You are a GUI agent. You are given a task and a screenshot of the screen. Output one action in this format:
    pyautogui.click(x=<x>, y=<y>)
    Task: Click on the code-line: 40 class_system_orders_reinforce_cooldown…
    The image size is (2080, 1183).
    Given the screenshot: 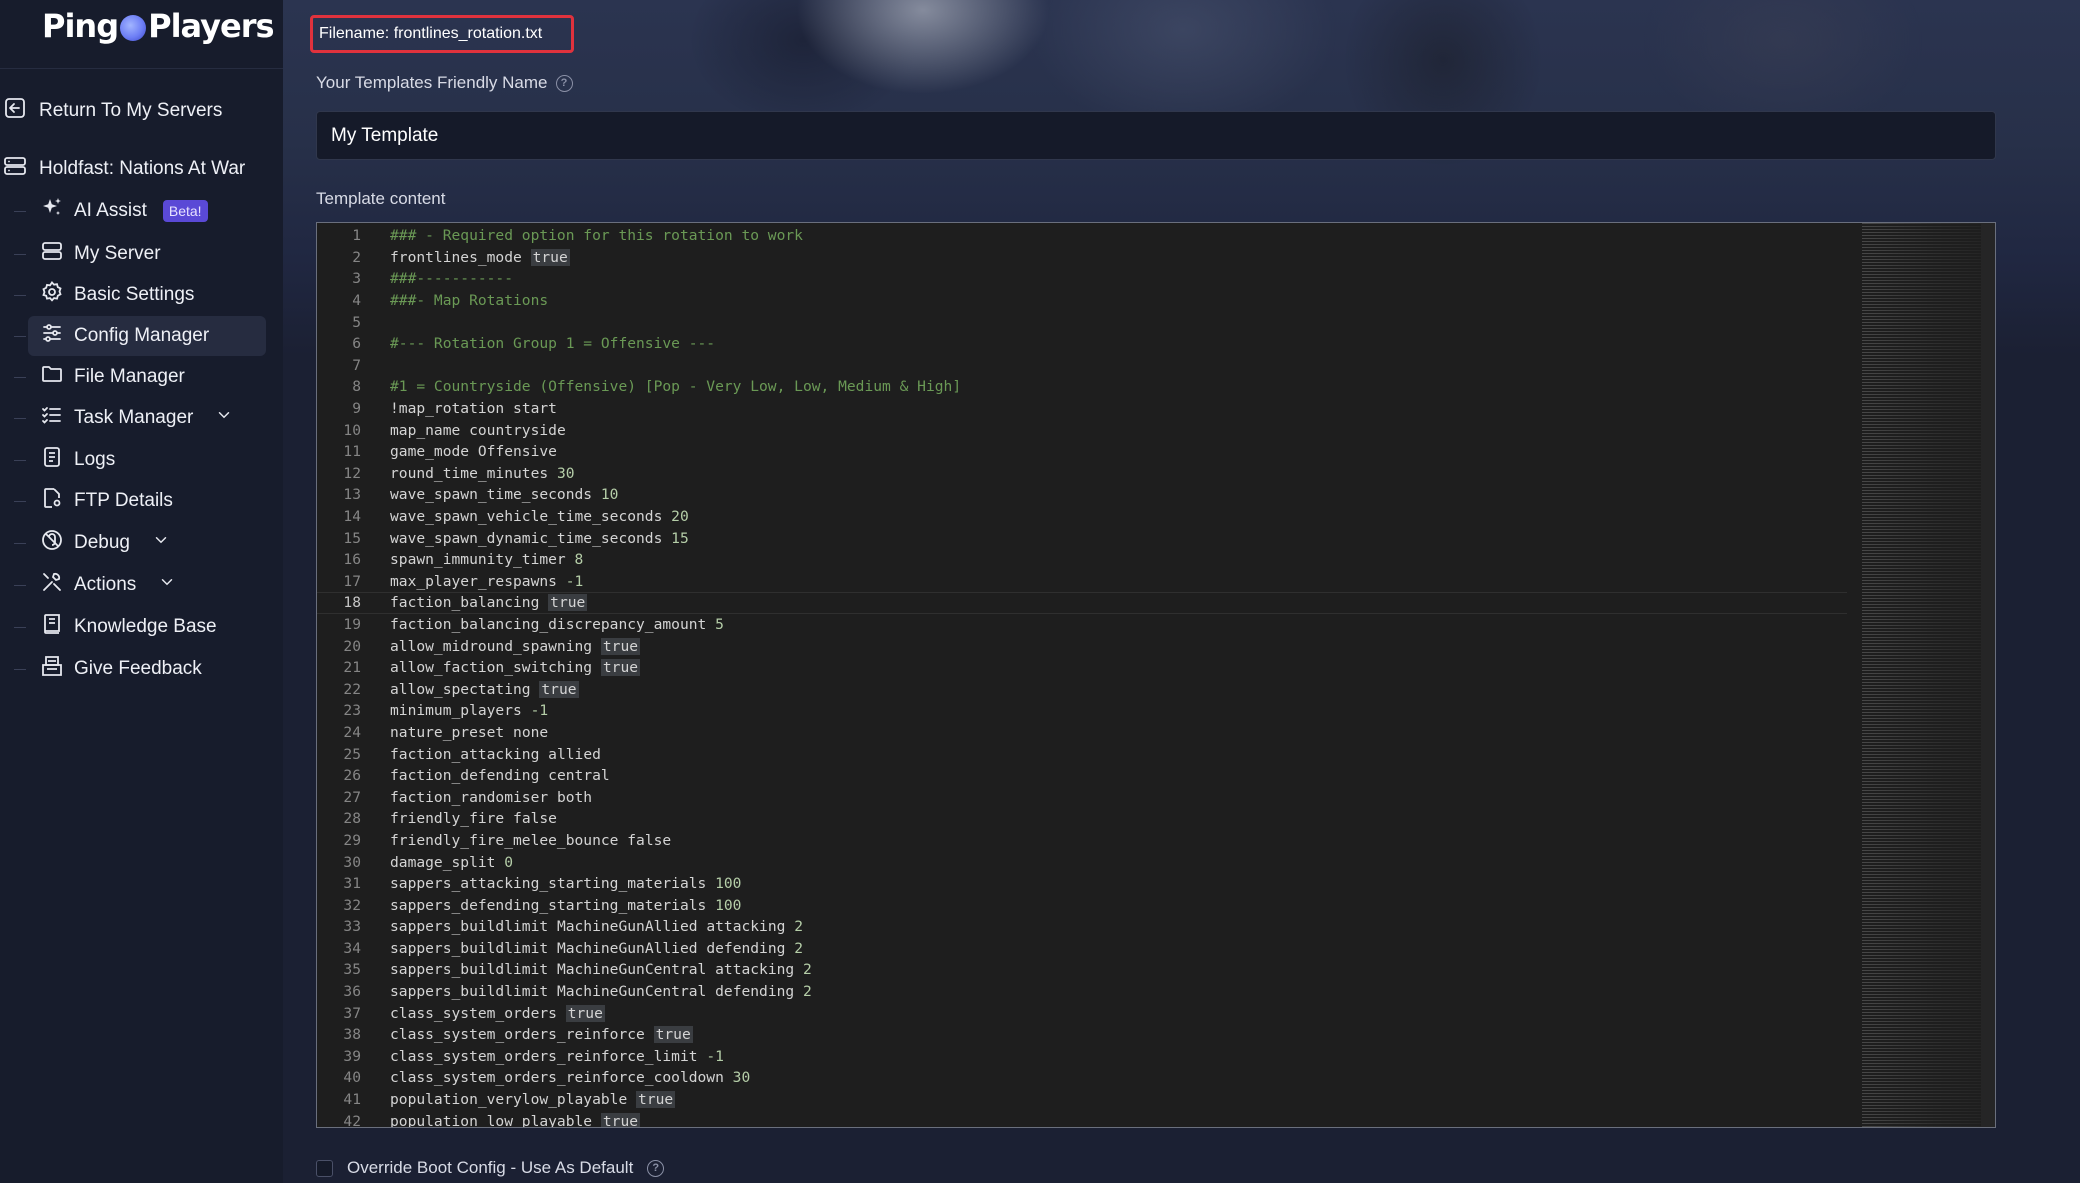 What is the action you would take?
    pyautogui.click(x=1082, y=1078)
    